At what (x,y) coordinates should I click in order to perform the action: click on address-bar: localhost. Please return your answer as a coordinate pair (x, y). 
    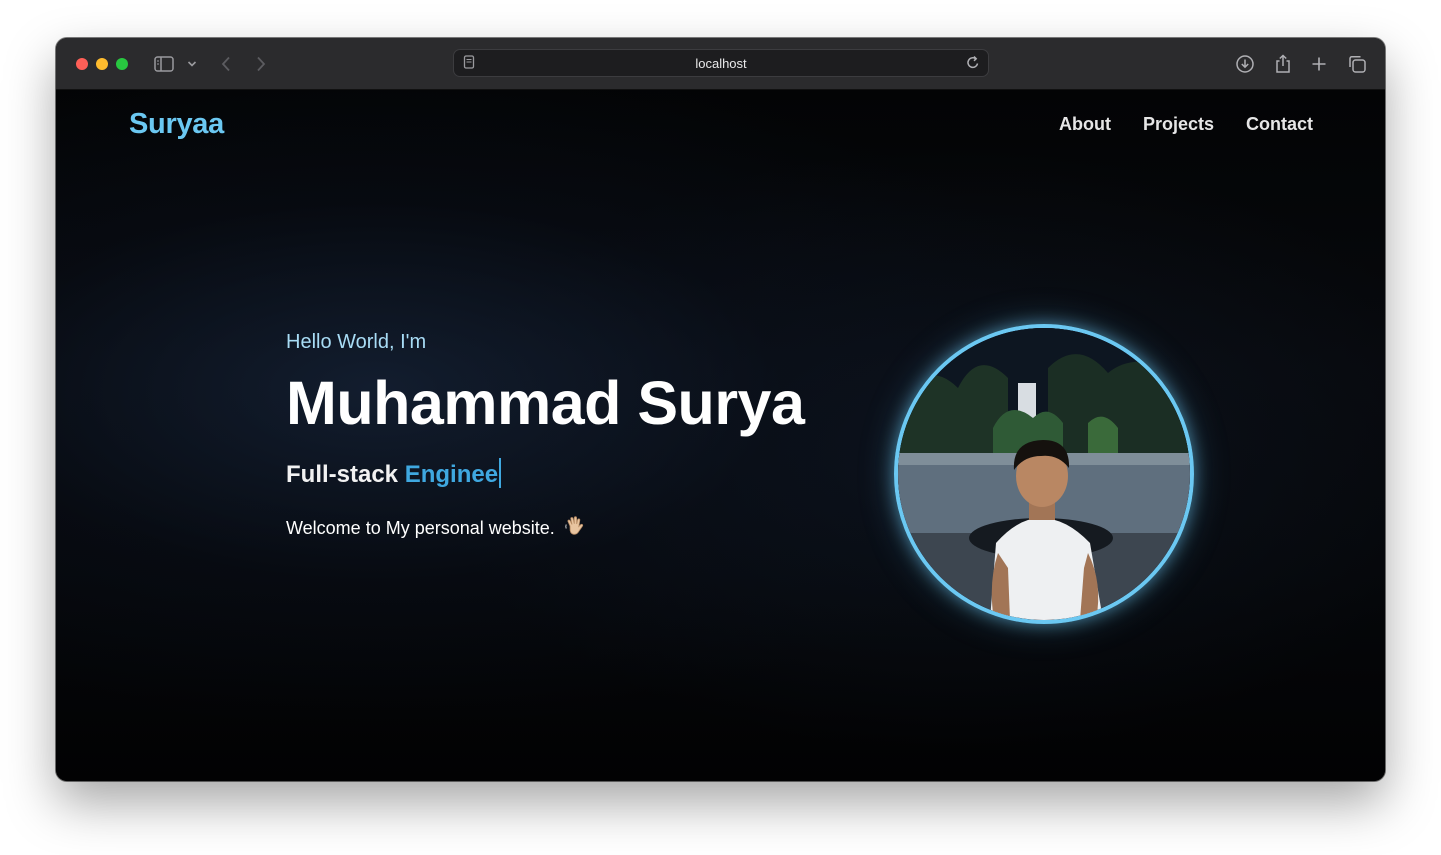
    Looking at the image, I should click on (721, 63).